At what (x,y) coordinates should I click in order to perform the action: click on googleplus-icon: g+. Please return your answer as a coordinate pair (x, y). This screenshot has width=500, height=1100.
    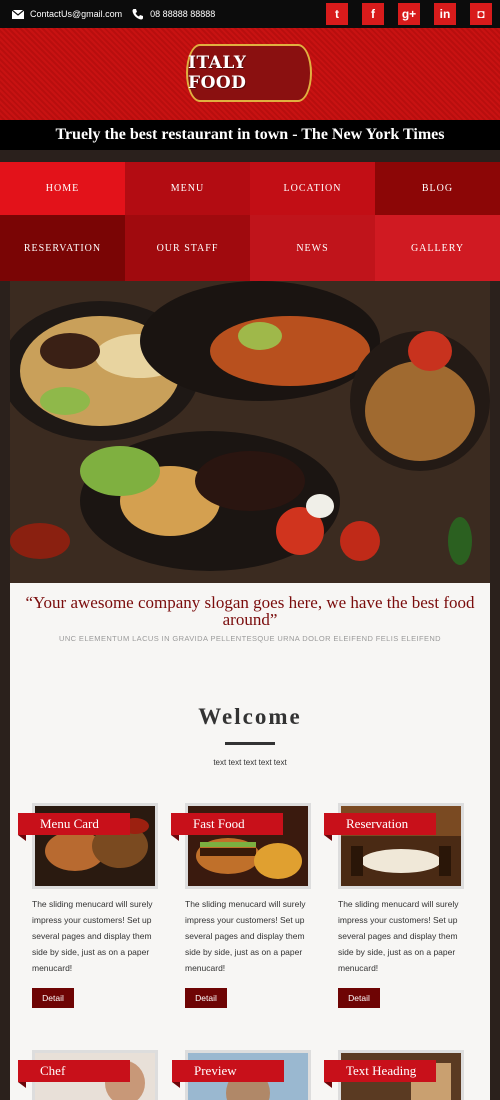
    Looking at the image, I should click on (409, 14).